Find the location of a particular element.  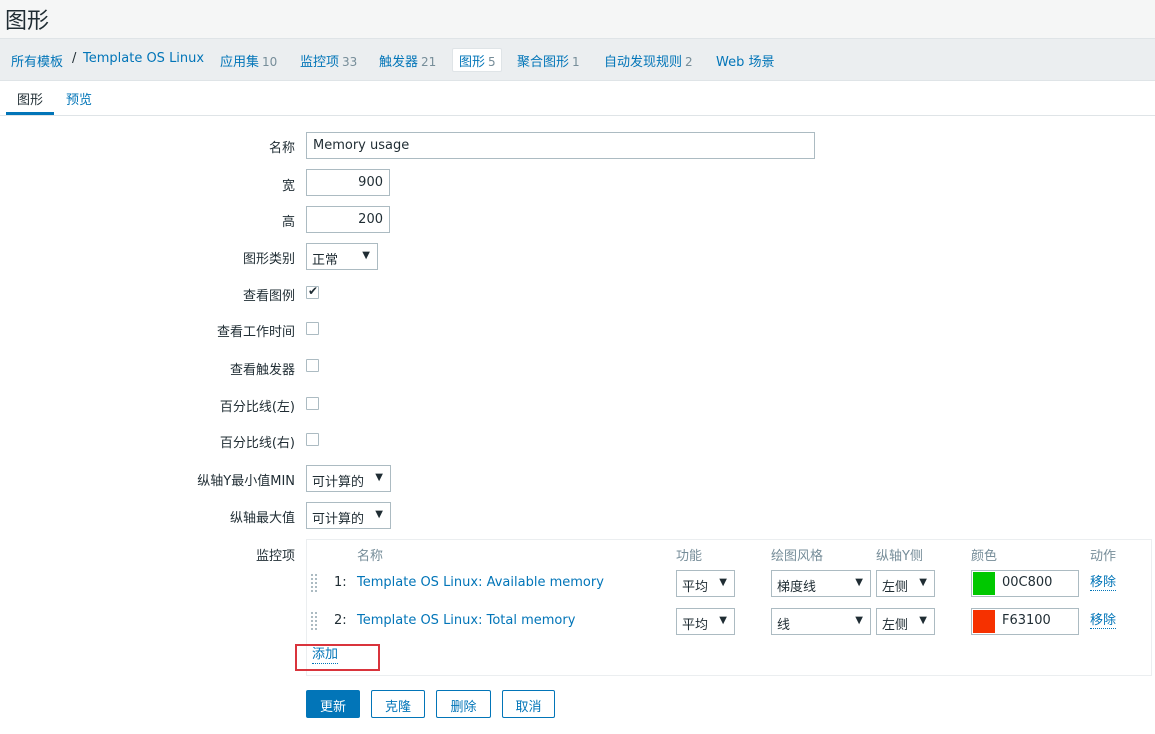

cancel-button: 取消 is located at coordinates (528, 704).